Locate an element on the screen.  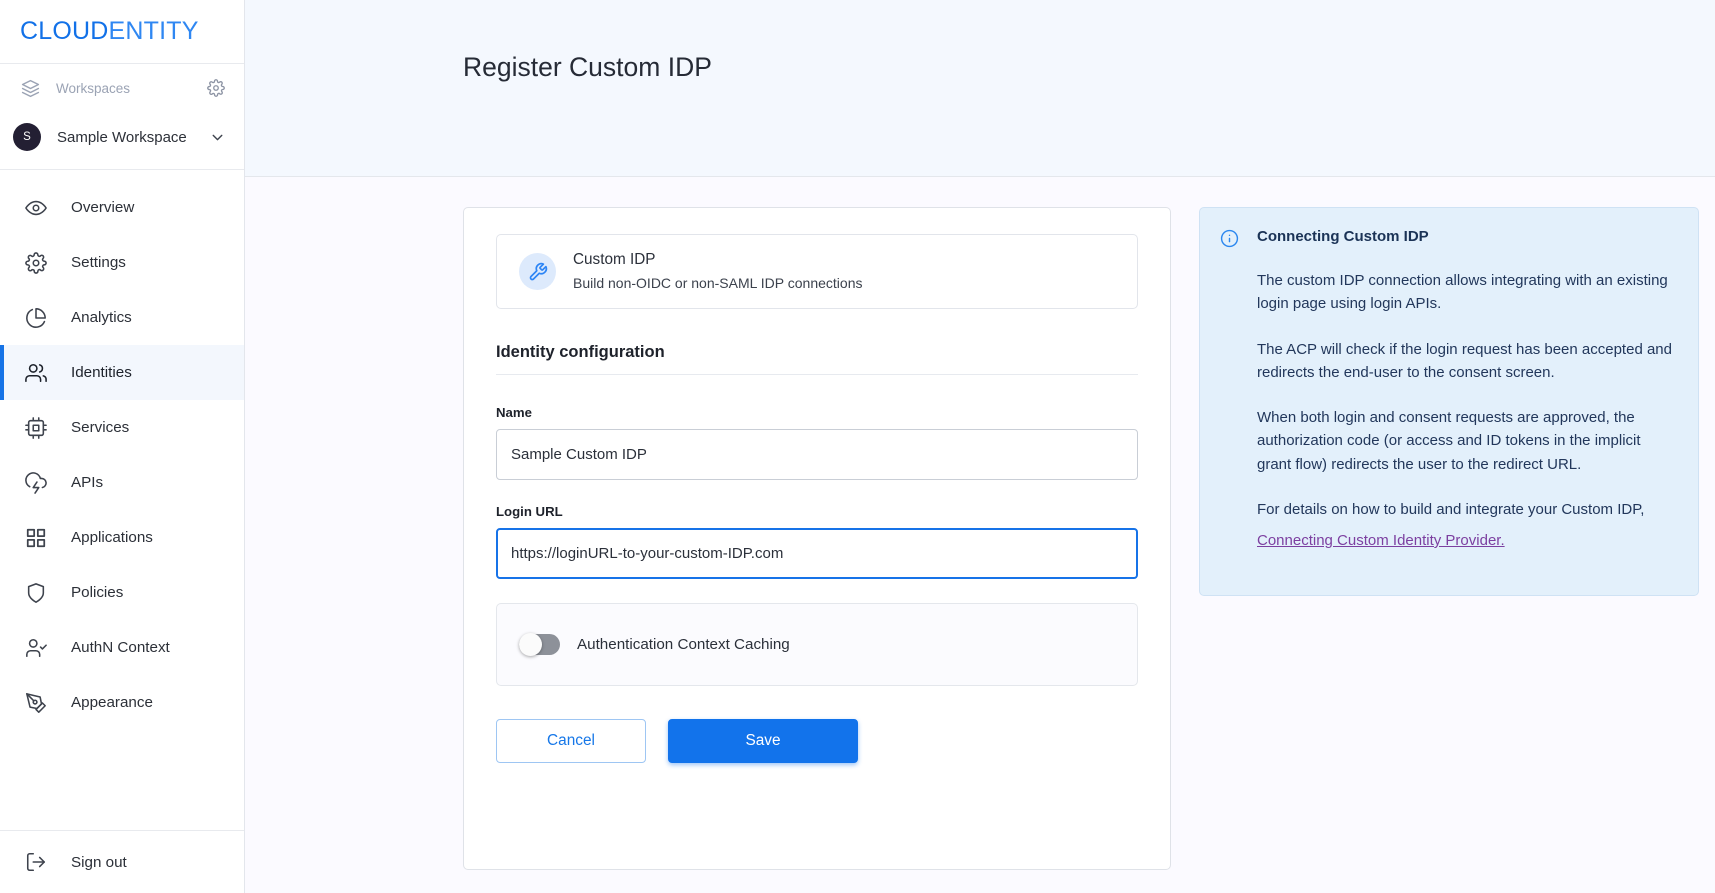
sidebar-item-applications: Applications is located at coordinates (122, 537).